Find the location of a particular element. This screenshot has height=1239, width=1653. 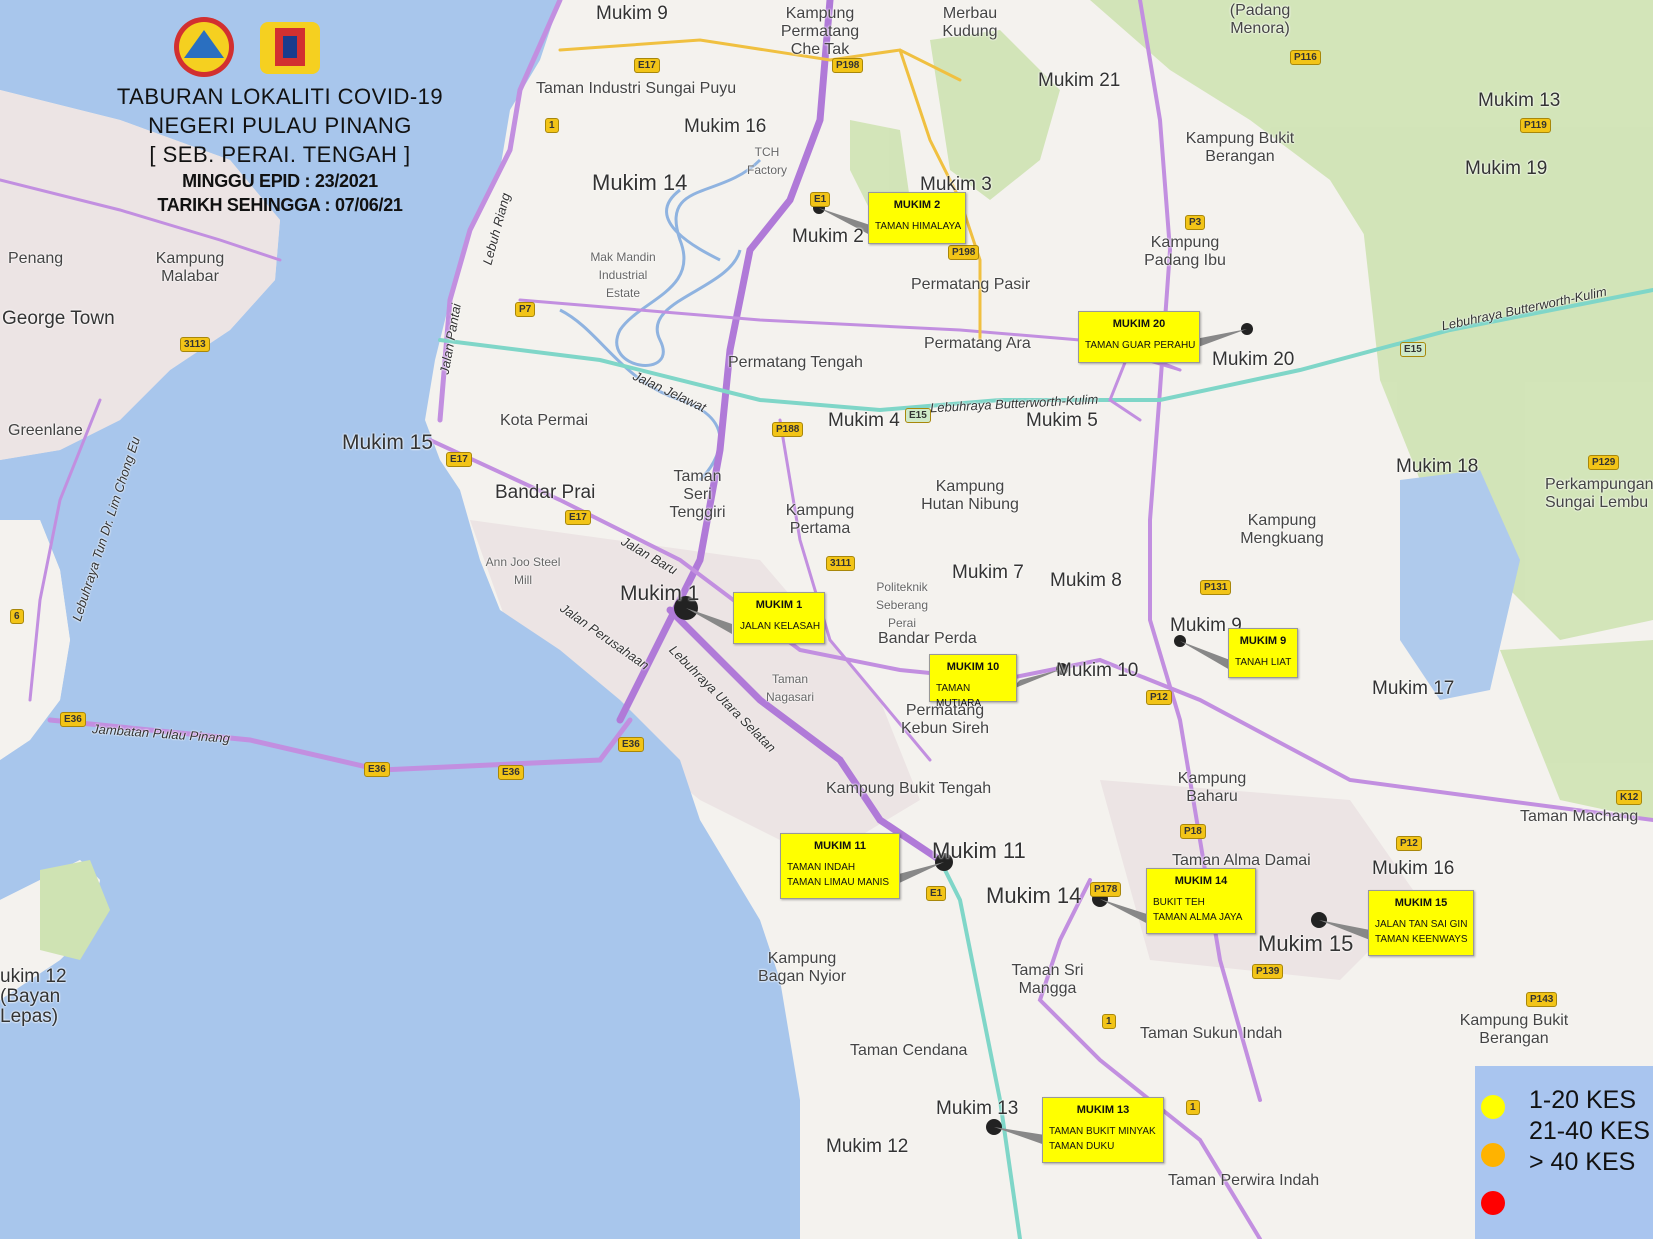

place-label: Kota Permai is located at coordinates (544, 420).